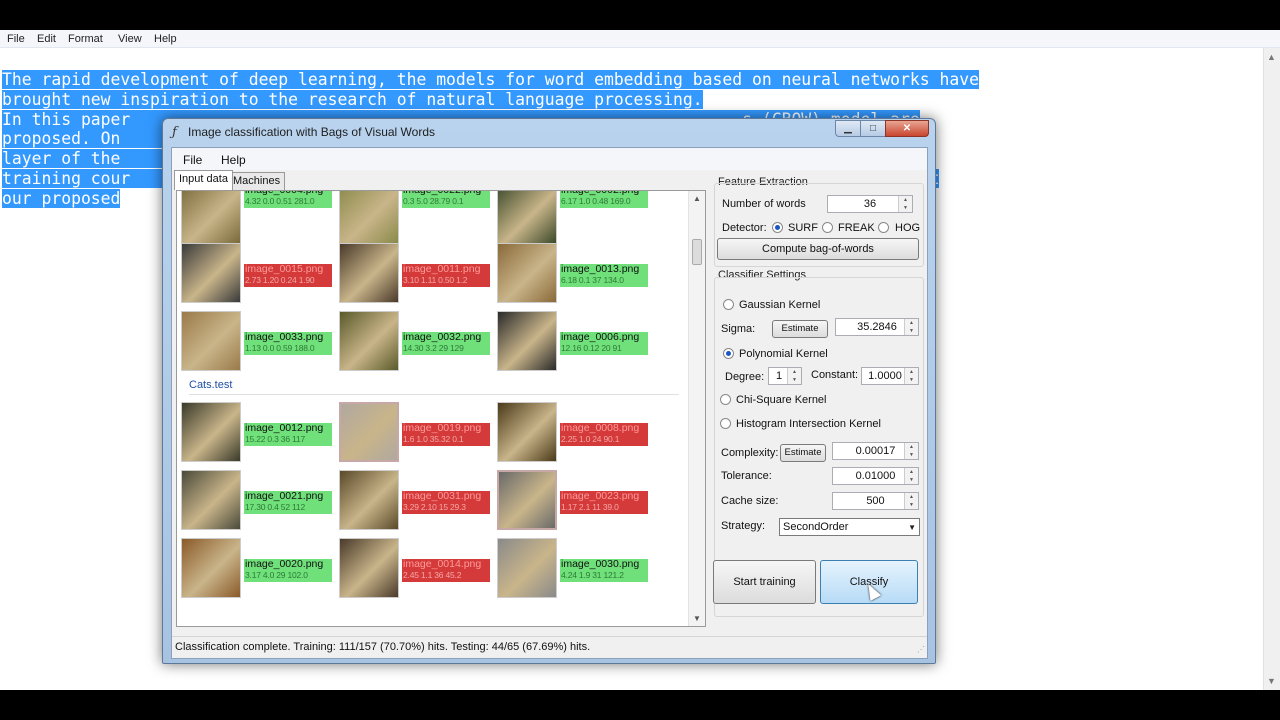 The width and height of the screenshot is (1280, 720). I want to click on strategy-select: SecondOrder ▼, so click(849, 527).